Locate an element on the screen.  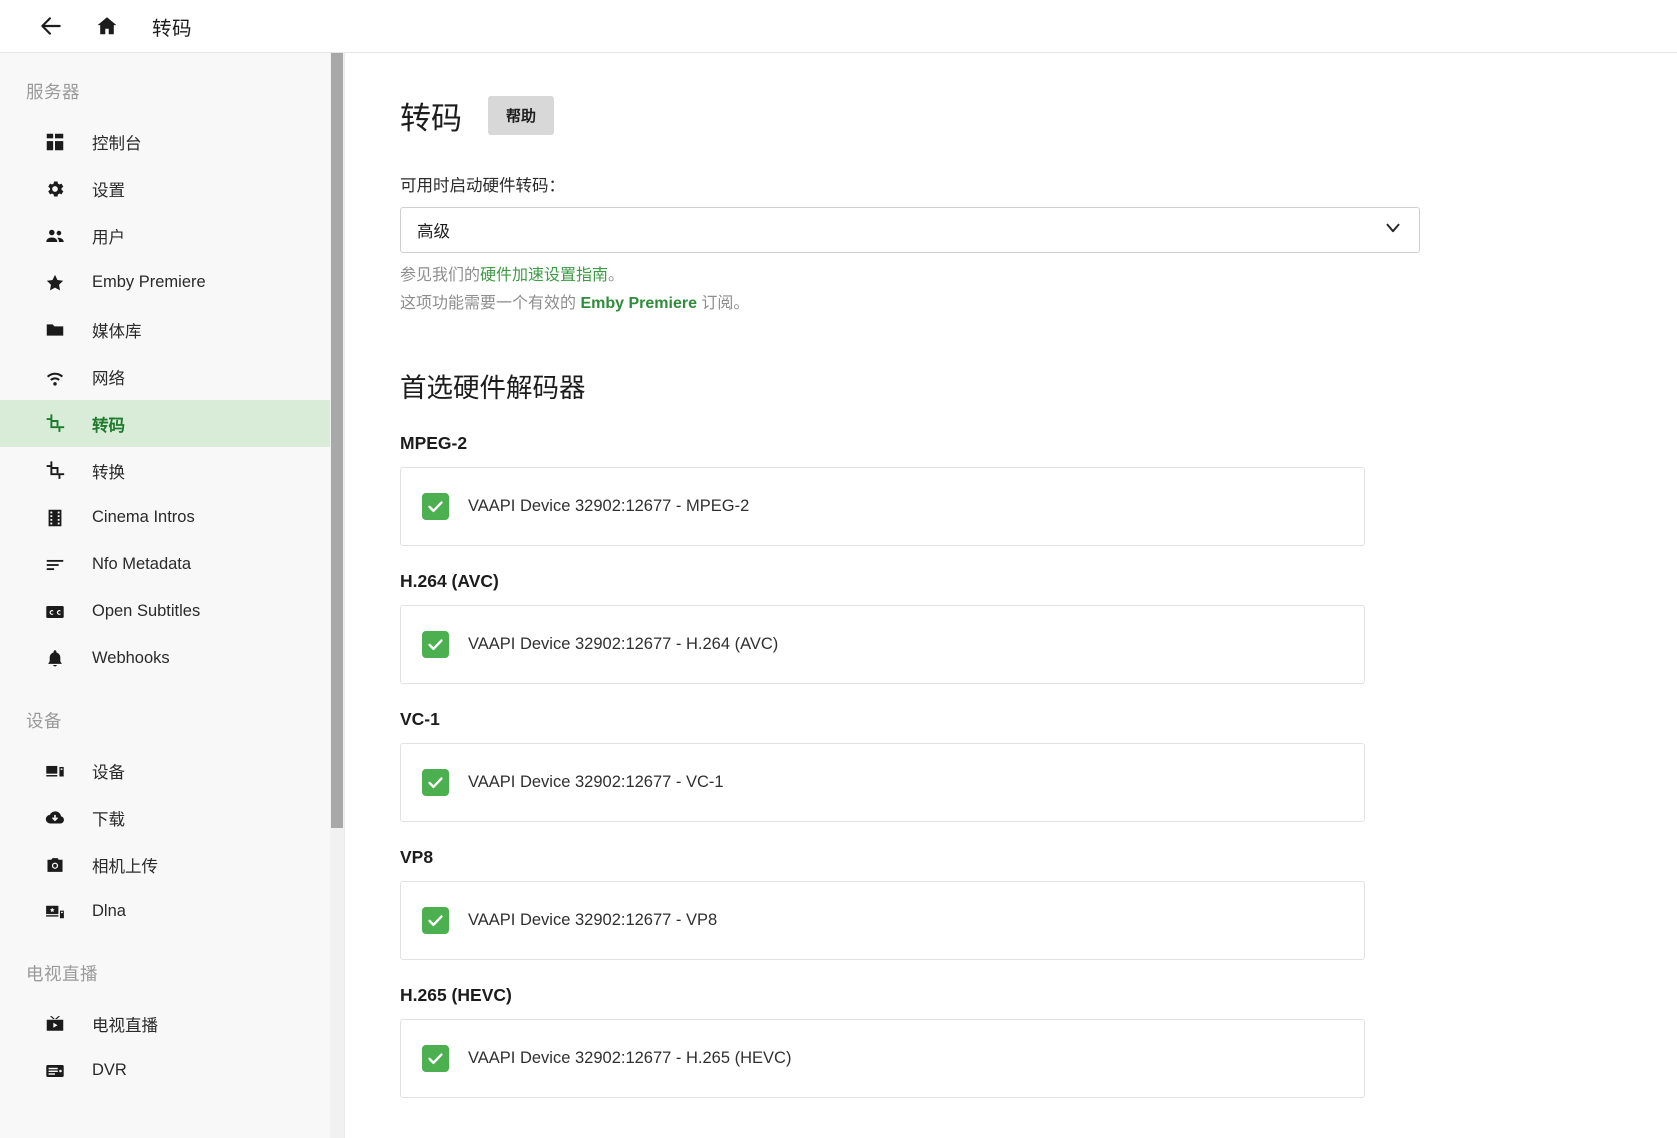
sidebar-scrollbar-track is located at coordinates (337, 595).